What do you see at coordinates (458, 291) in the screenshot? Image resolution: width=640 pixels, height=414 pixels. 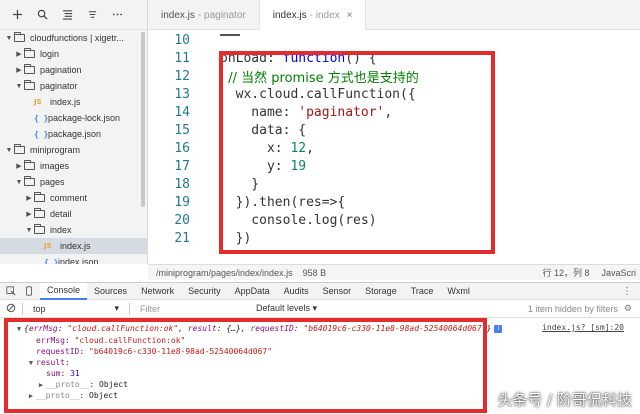 I see `tab-wxml: Wxml` at bounding box center [458, 291].